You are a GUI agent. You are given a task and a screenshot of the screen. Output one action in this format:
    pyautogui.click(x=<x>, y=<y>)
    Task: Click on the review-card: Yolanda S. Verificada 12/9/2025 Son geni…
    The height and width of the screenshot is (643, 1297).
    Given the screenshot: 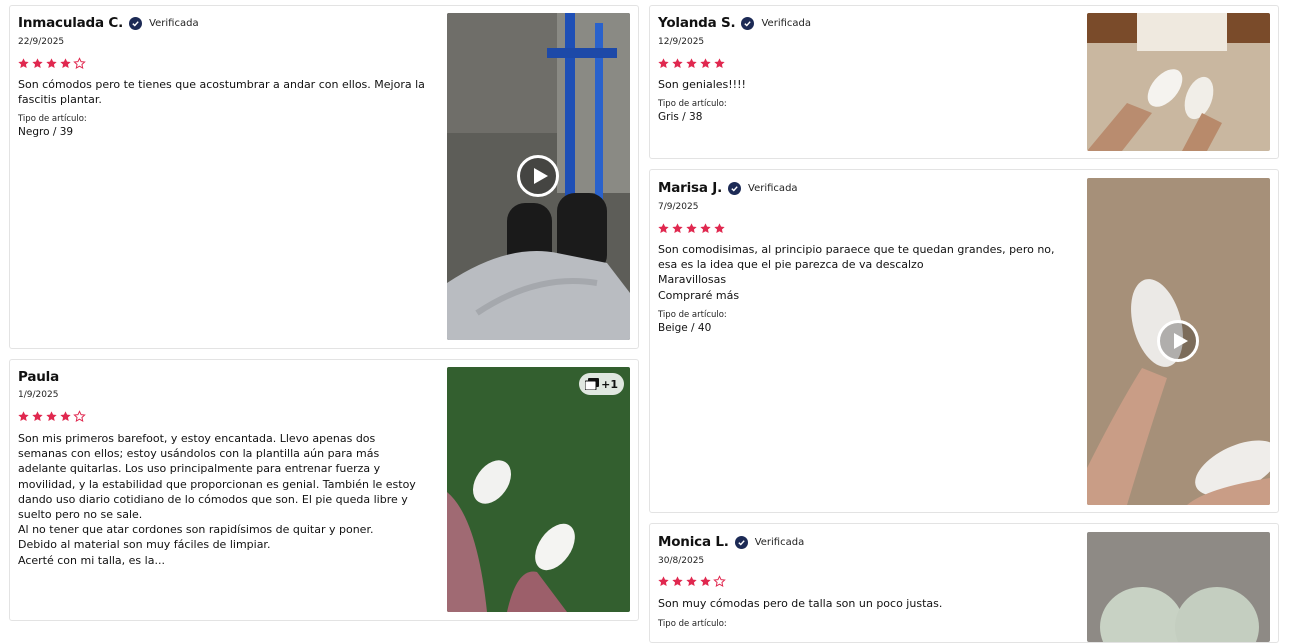 What is the action you would take?
    pyautogui.click(x=964, y=82)
    